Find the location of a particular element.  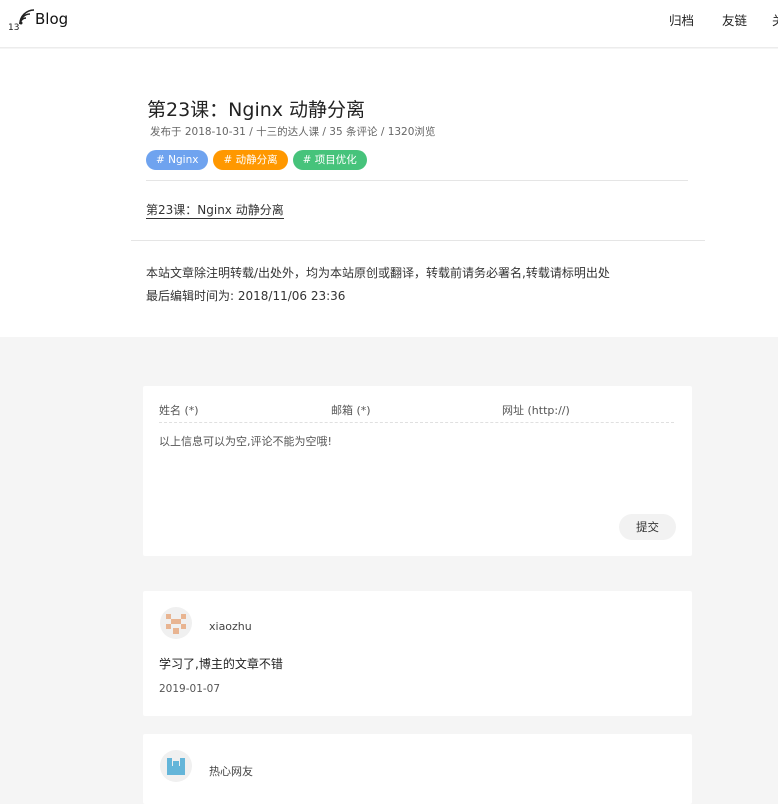

comment-textarea: 以上信息可以为空,评论不能为空哦! is located at coordinates (245, 441).